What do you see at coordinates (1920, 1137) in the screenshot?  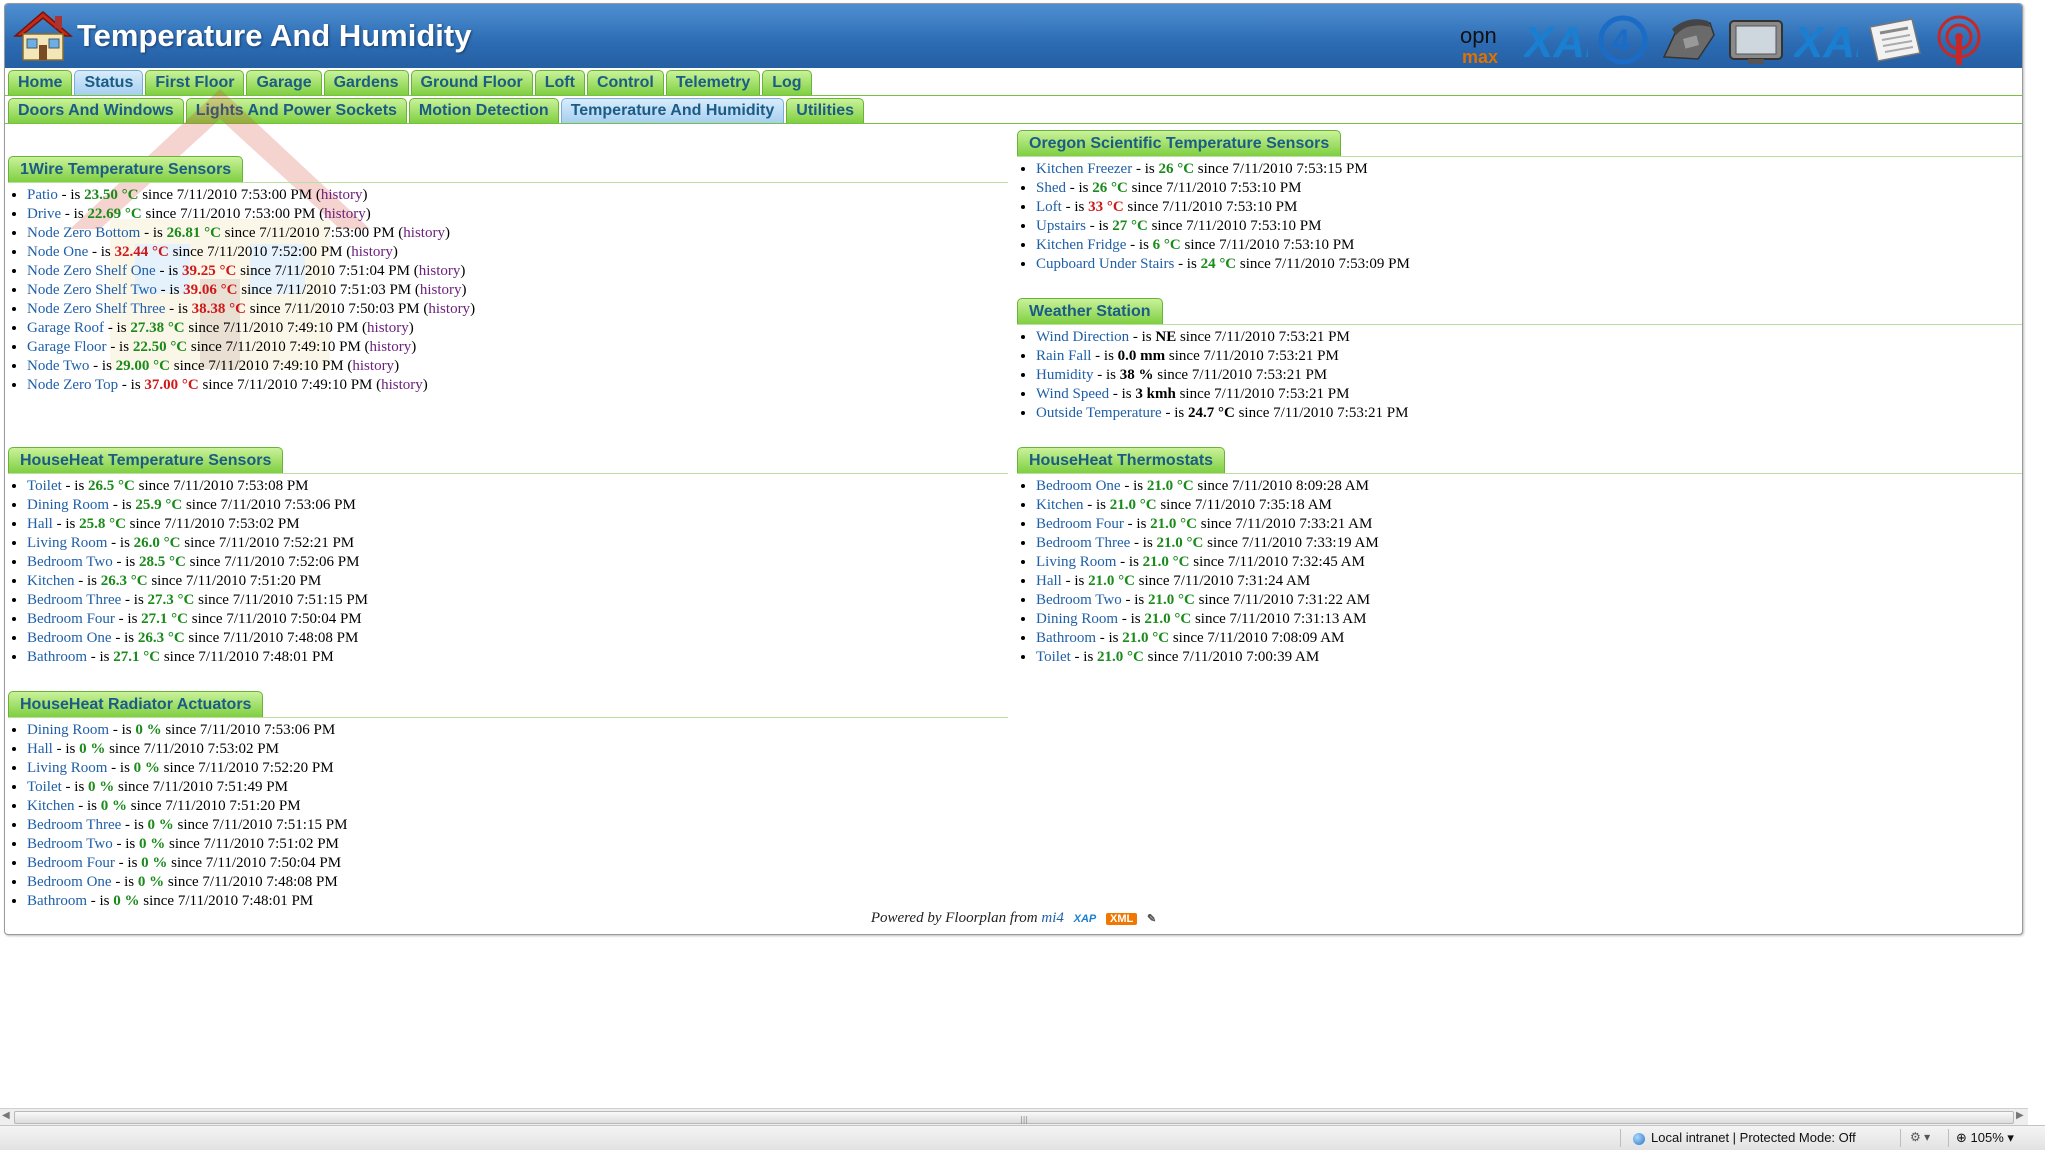 I see `tools-dropdown-icon: ⚙ ▾` at bounding box center [1920, 1137].